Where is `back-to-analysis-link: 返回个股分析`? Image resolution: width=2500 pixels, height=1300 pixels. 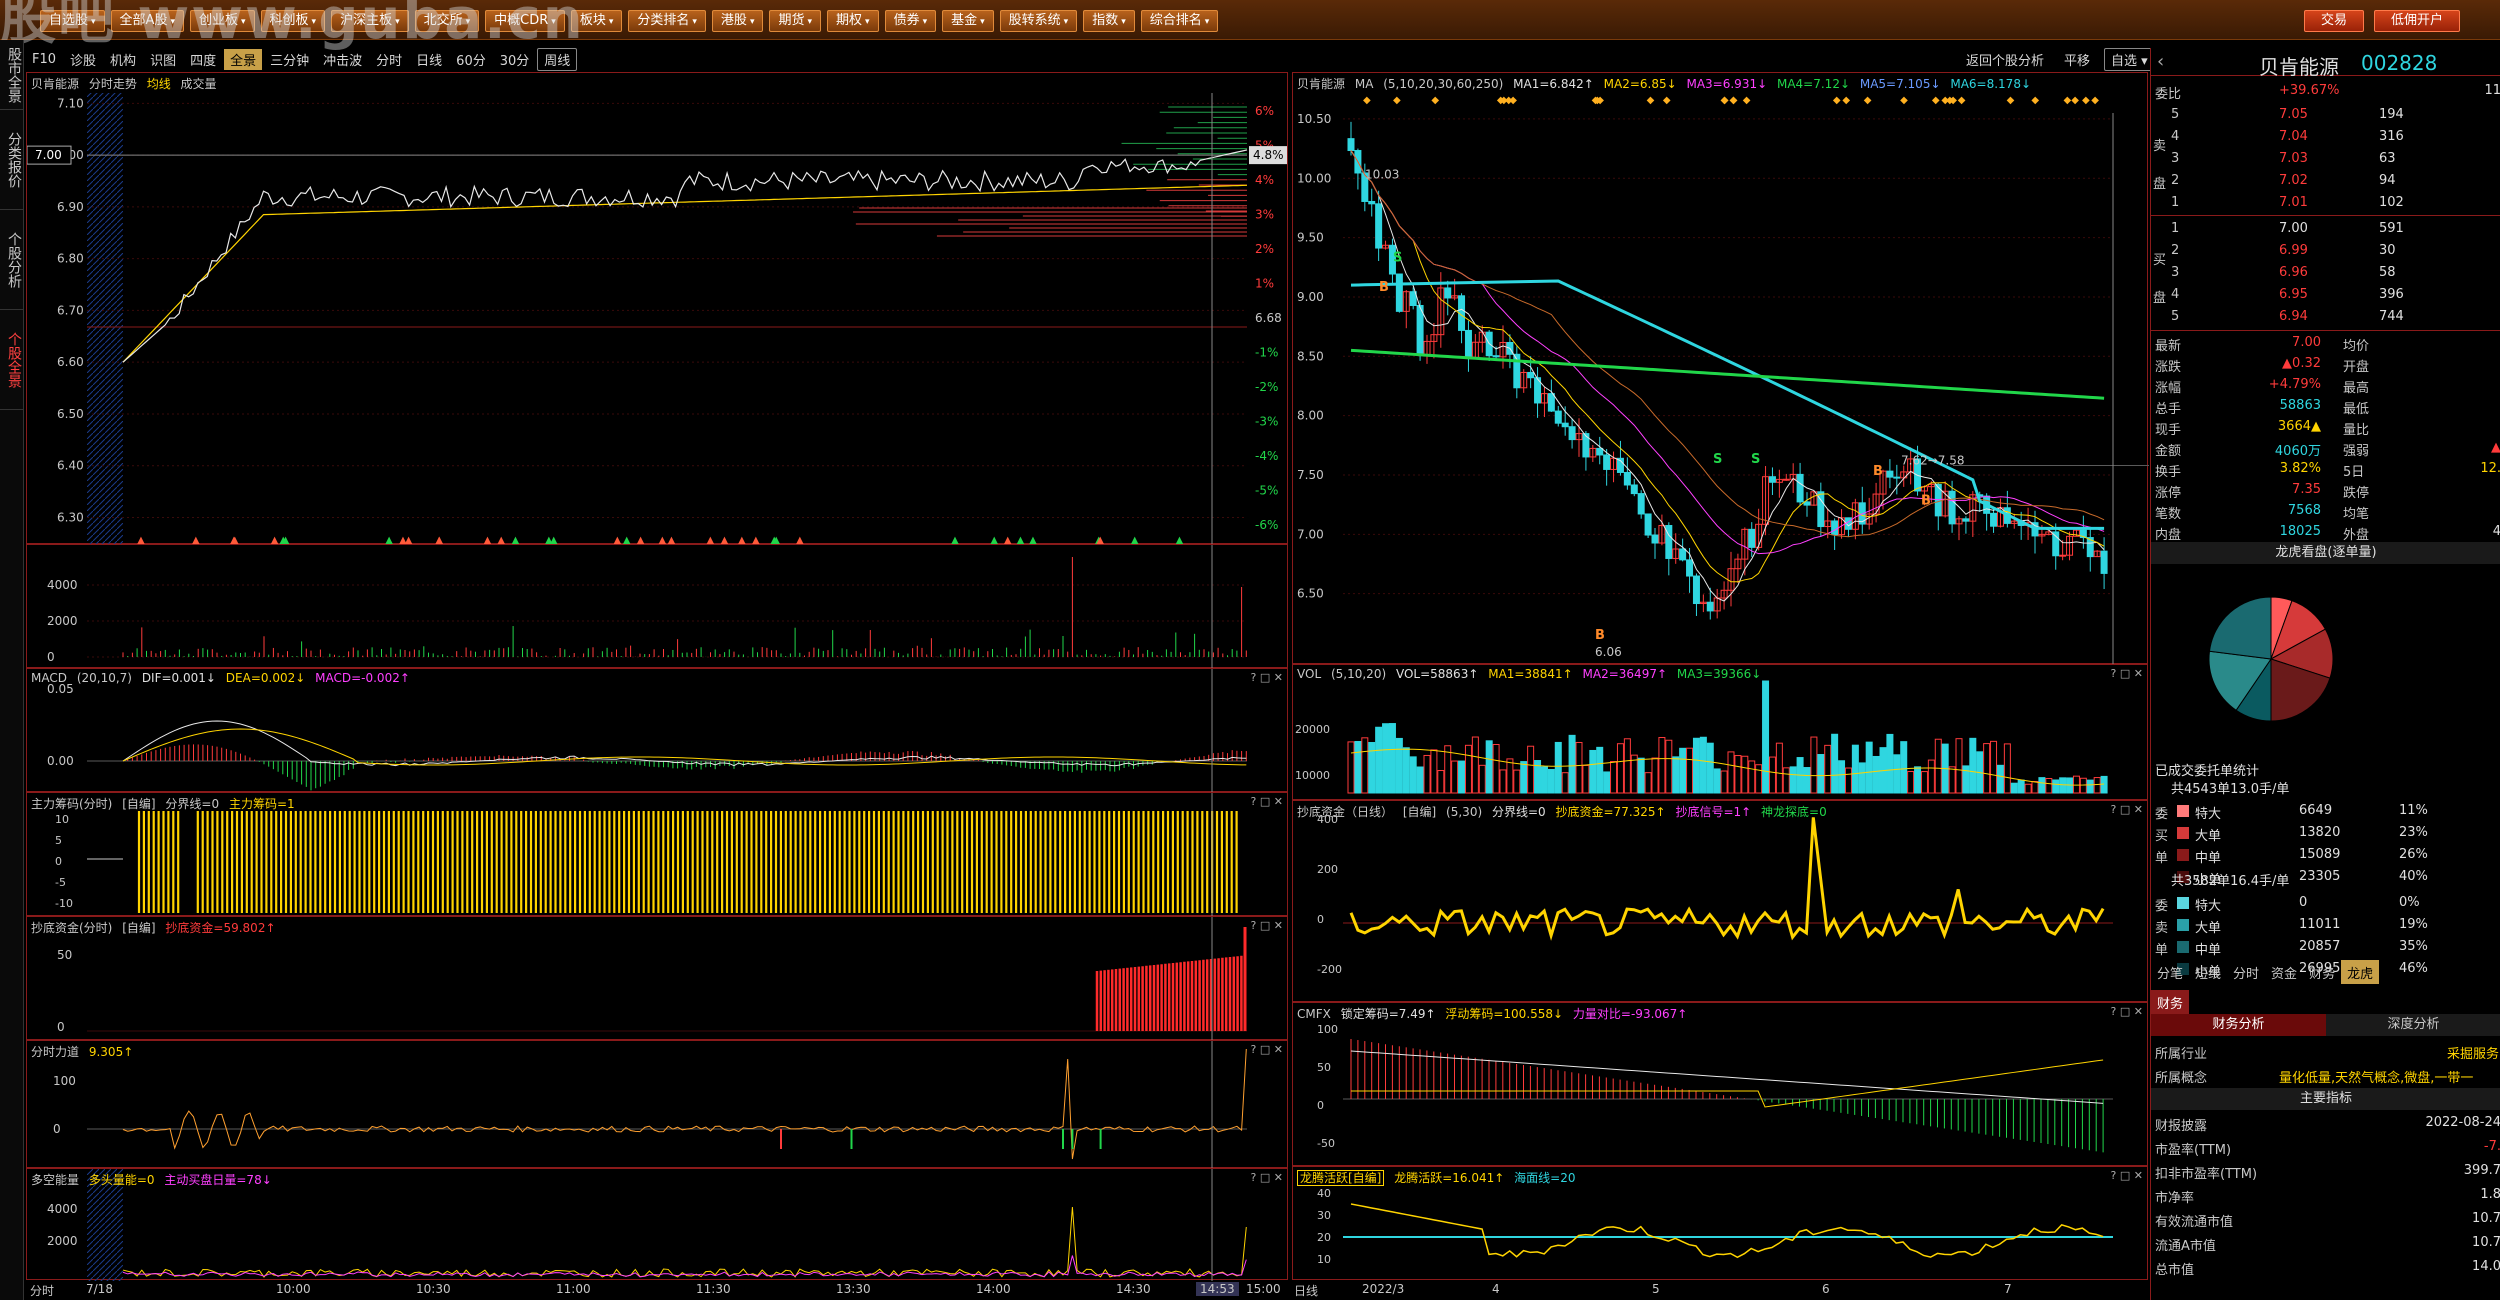 back-to-analysis-link: 返回个股分析 is located at coordinates (2005, 59).